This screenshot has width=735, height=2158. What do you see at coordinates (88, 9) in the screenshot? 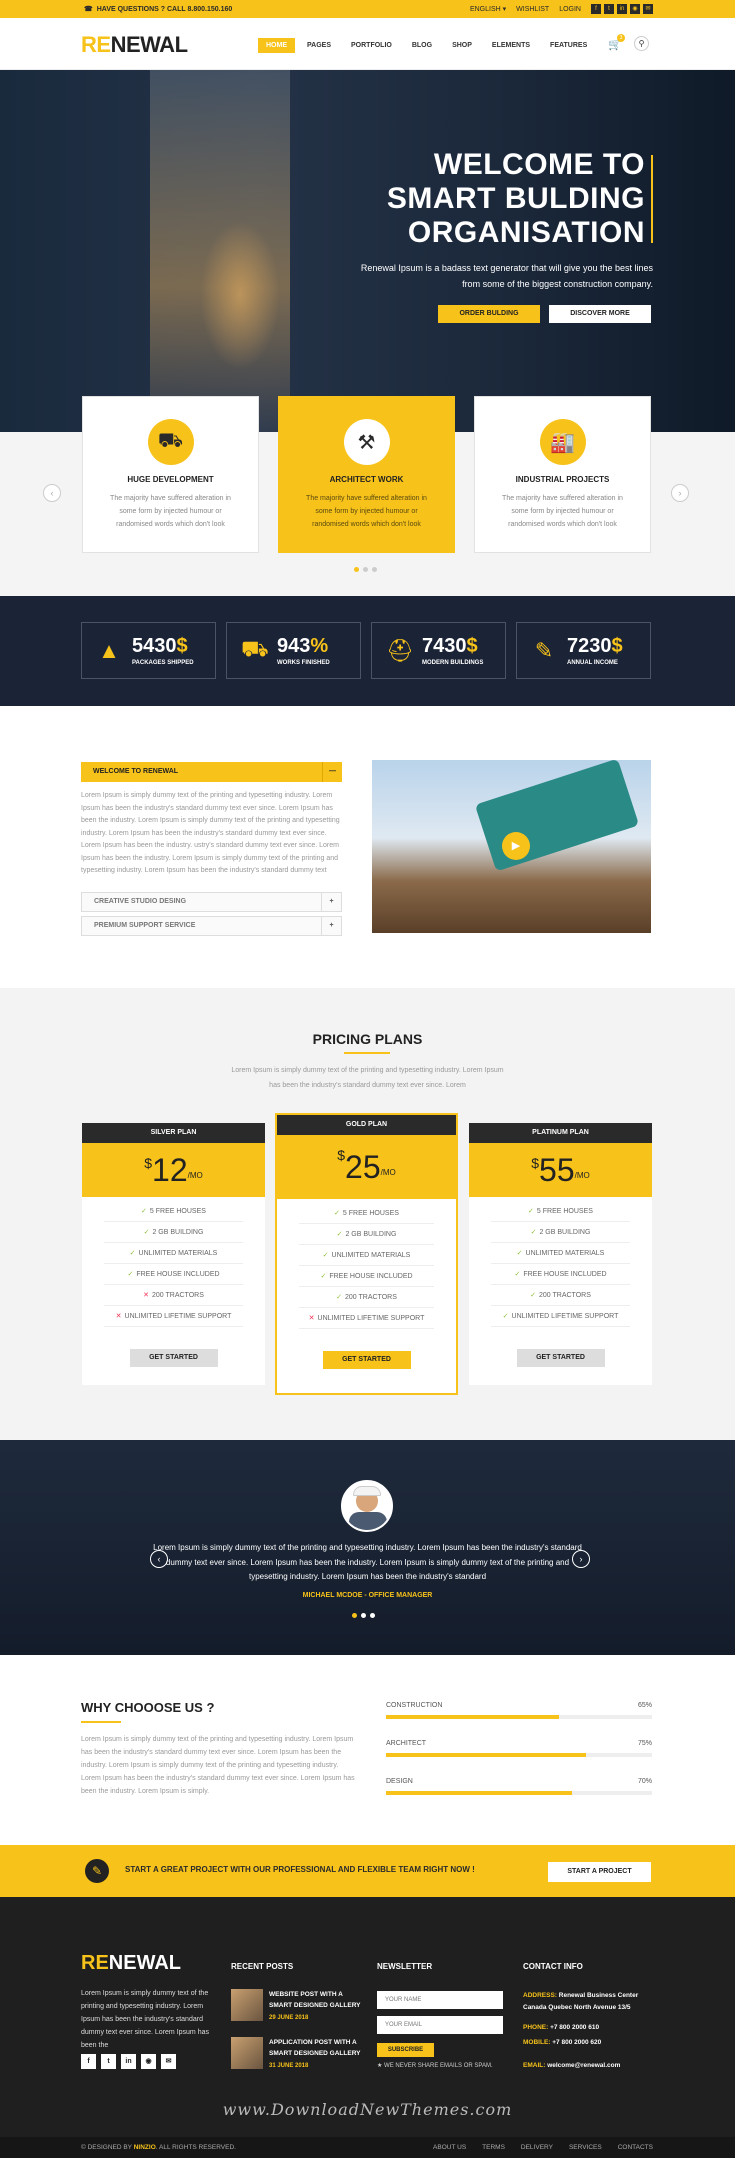
I see `phone-icon: ☎` at bounding box center [88, 9].